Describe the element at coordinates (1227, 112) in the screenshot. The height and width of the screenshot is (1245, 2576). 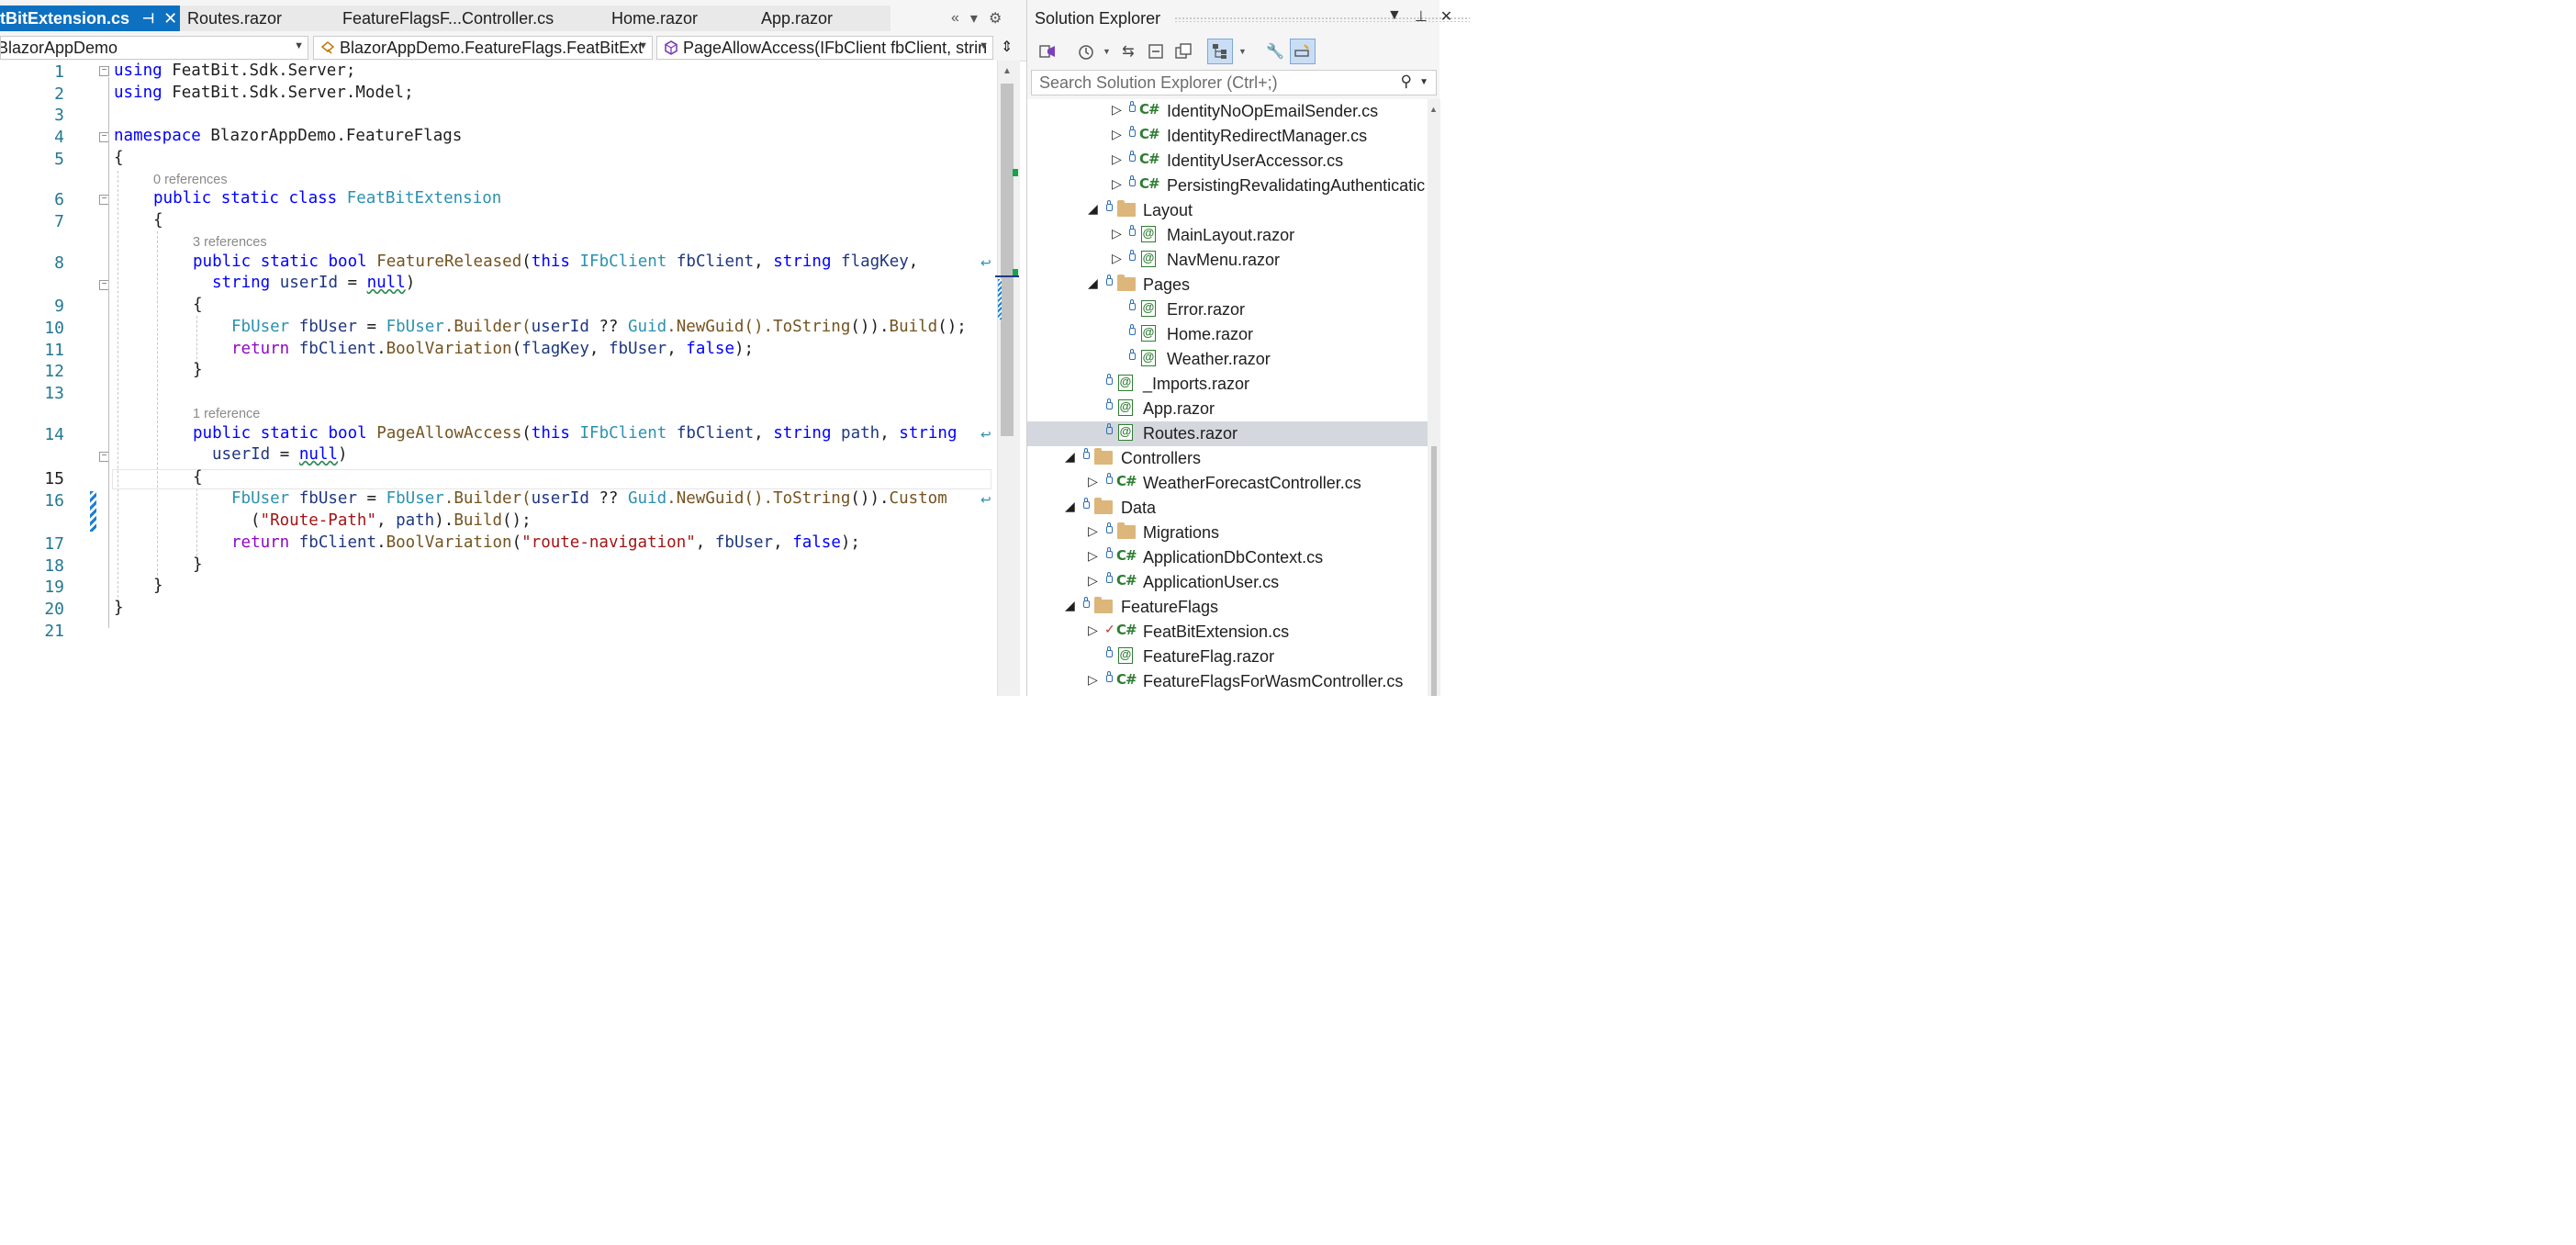
I see `tree-item: ▷ C# IdentityNoOpEmailSender.cs` at that location.